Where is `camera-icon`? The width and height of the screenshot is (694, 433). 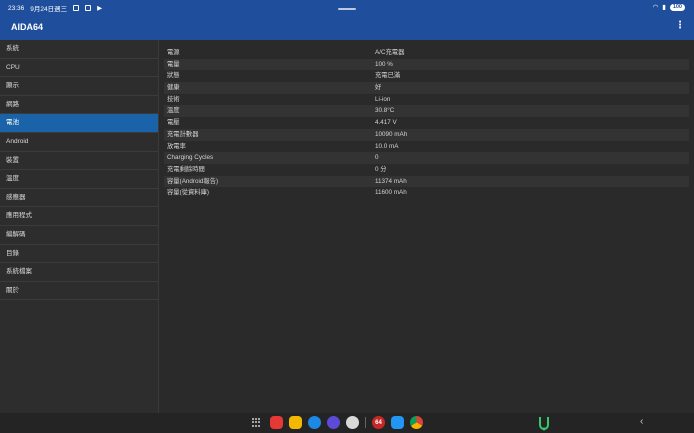 camera-icon is located at coordinates (352, 422).